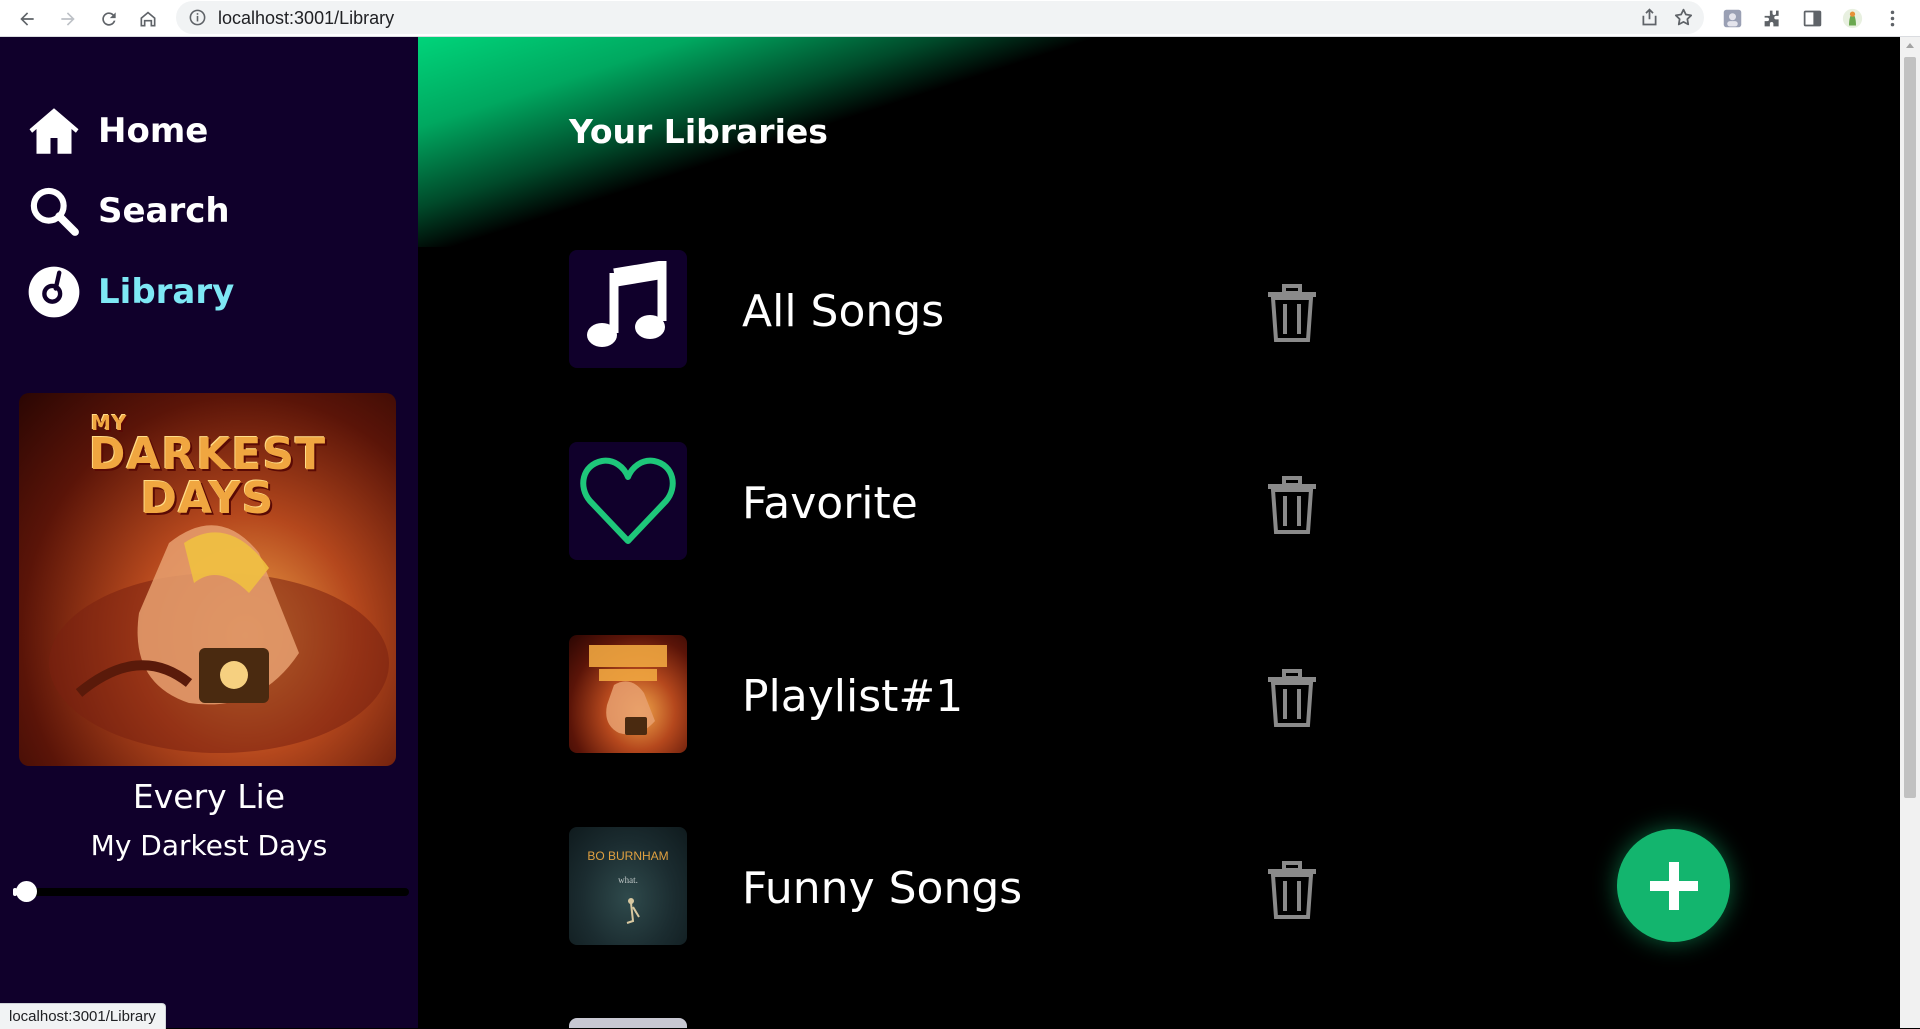 Image resolution: width=1920 pixels, height=1029 pixels. Describe the element at coordinates (211, 892) in the screenshot. I see `playback-progress-bar` at that location.